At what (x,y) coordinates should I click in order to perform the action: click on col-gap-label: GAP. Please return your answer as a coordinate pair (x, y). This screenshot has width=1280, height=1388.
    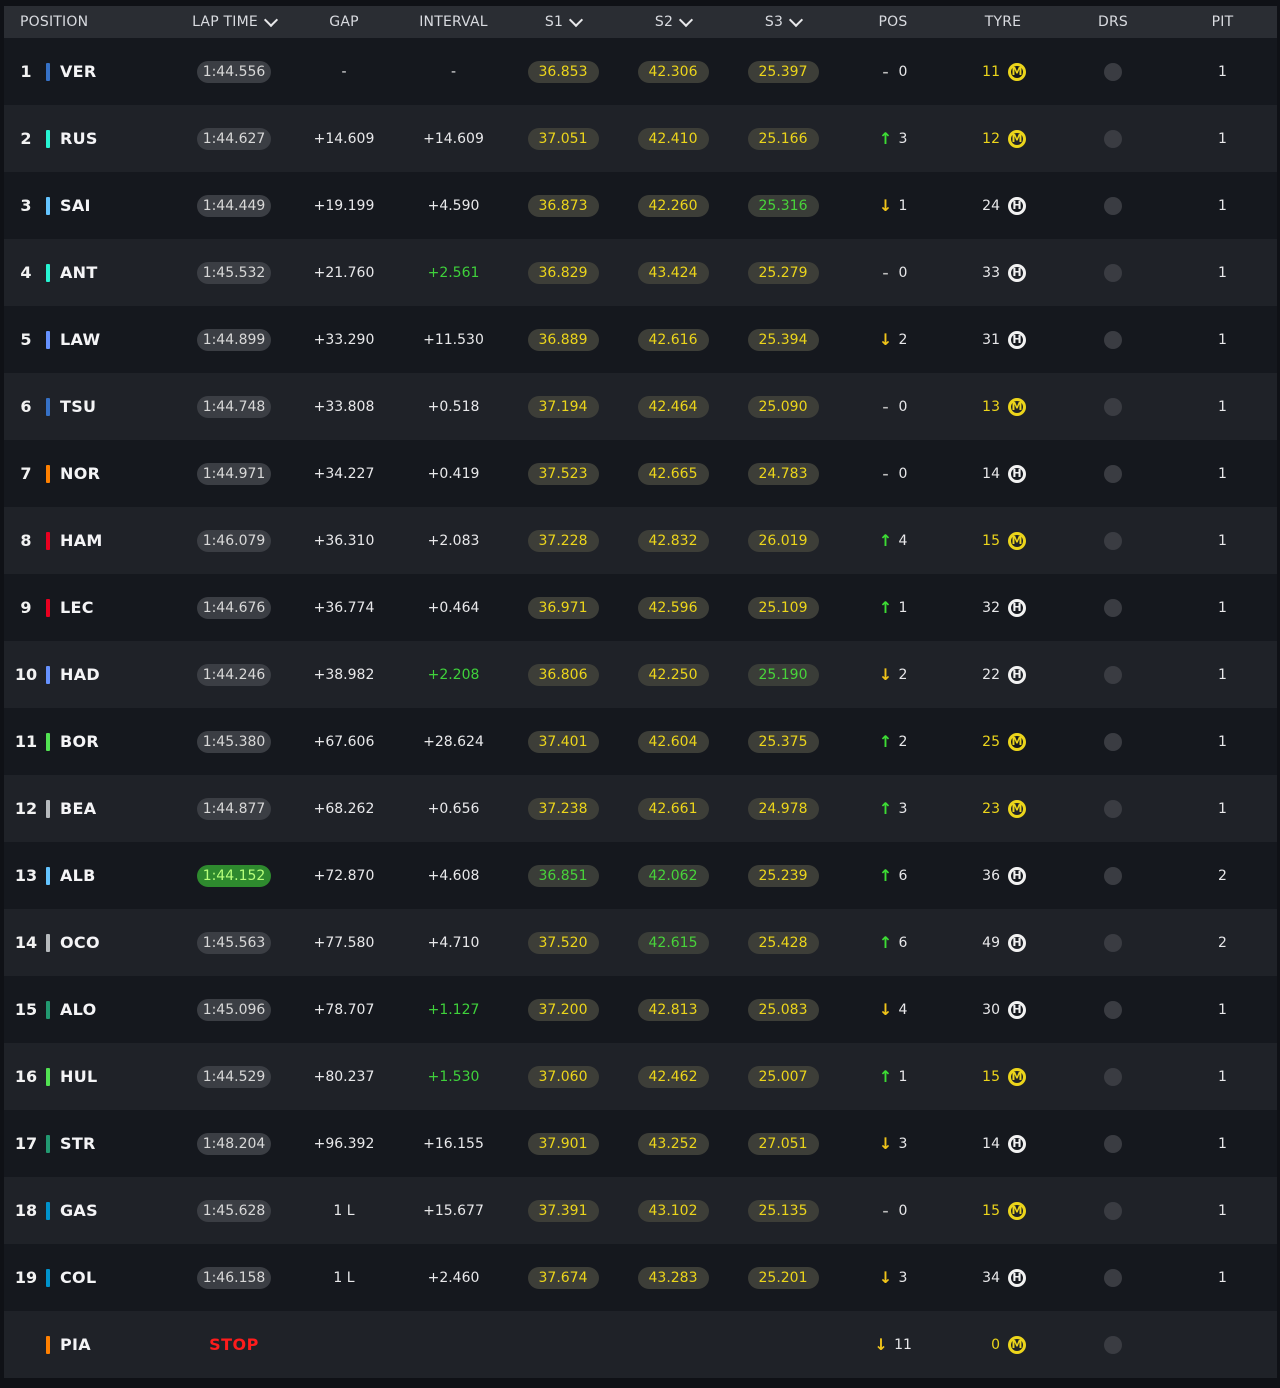
    Looking at the image, I should click on (344, 22).